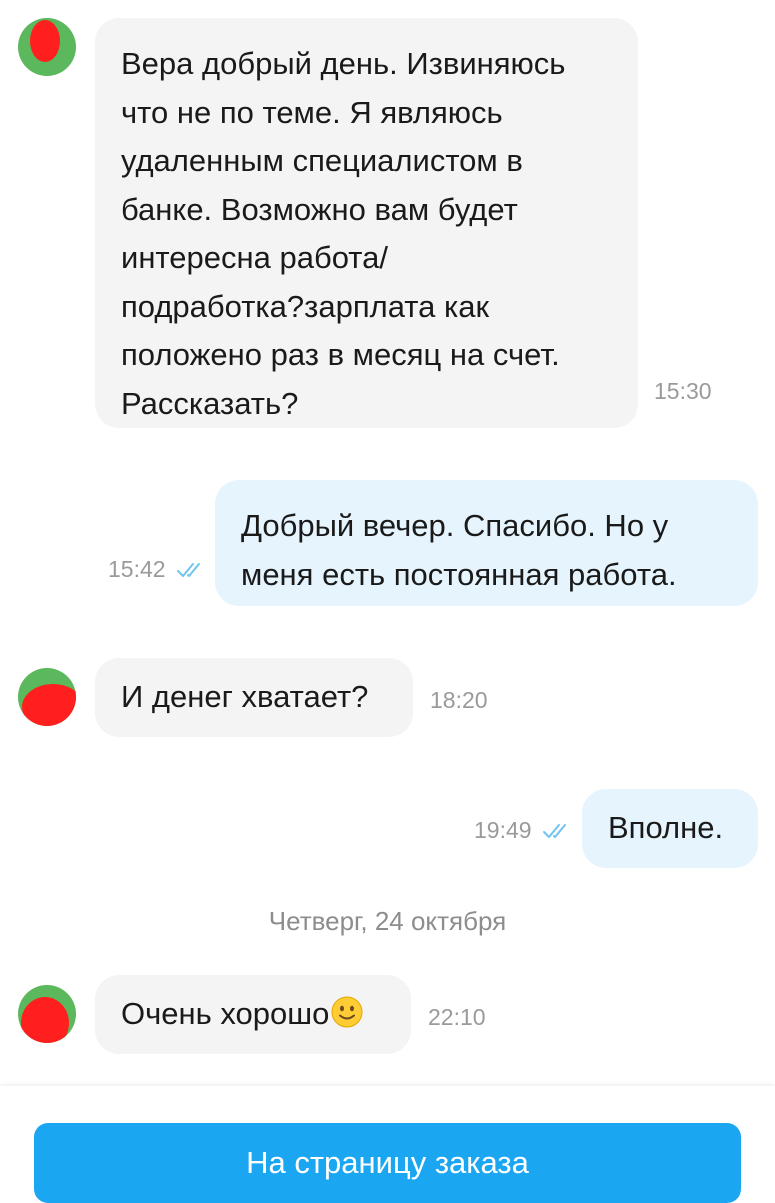 This screenshot has height=1203, width=775. I want to click on message-text: Вполне., so click(666, 827).